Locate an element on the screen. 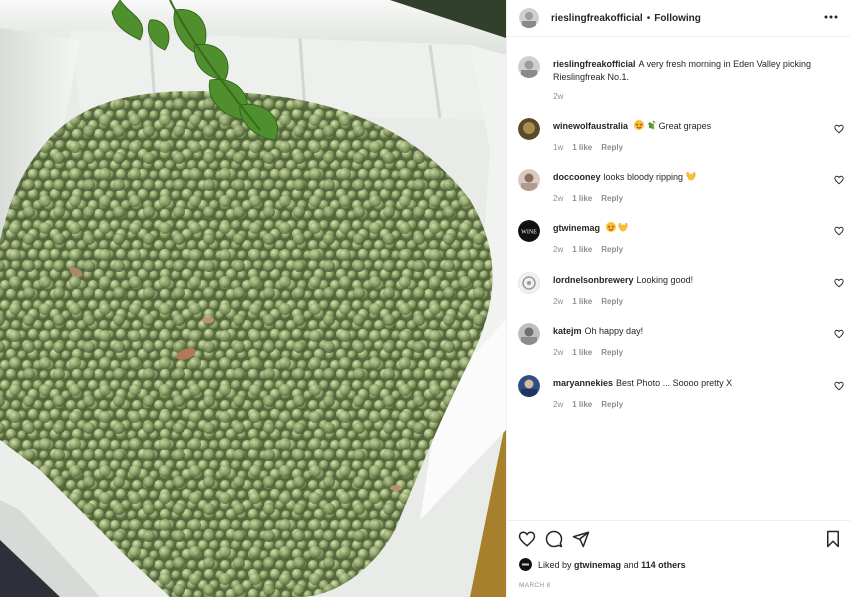  liked-by: Liked by gtwinemag and 114 others is located at coordinates (602, 564).